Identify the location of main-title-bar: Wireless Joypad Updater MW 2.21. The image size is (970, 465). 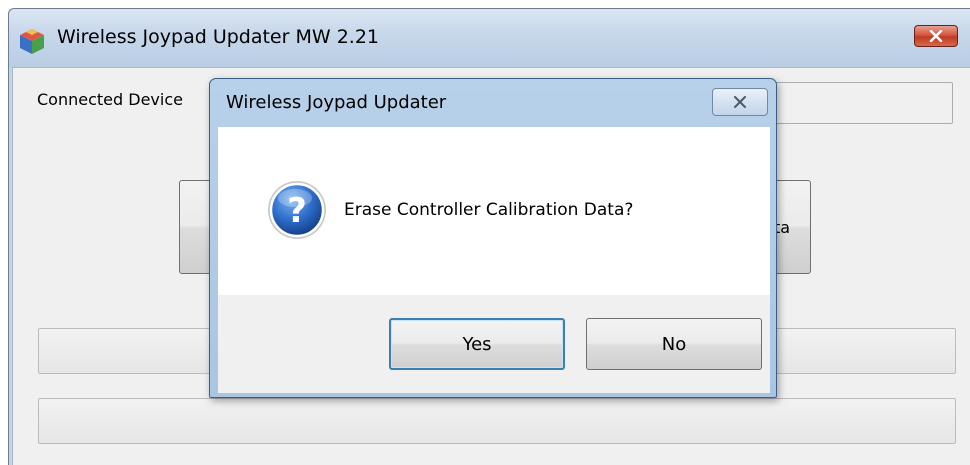
(489, 38).